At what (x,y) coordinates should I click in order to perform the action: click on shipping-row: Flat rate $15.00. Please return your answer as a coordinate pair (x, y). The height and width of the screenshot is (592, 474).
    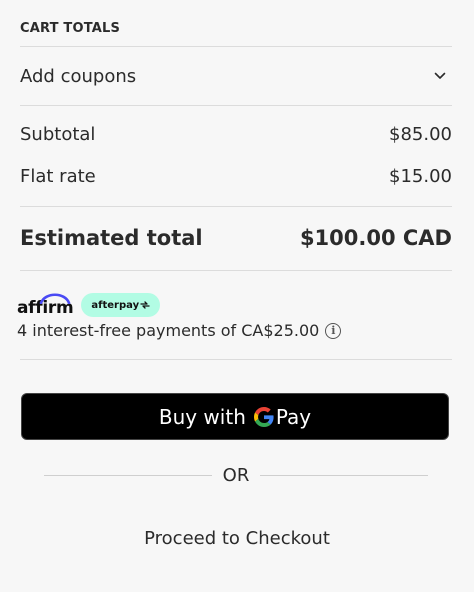
    Looking at the image, I should click on (236, 176).